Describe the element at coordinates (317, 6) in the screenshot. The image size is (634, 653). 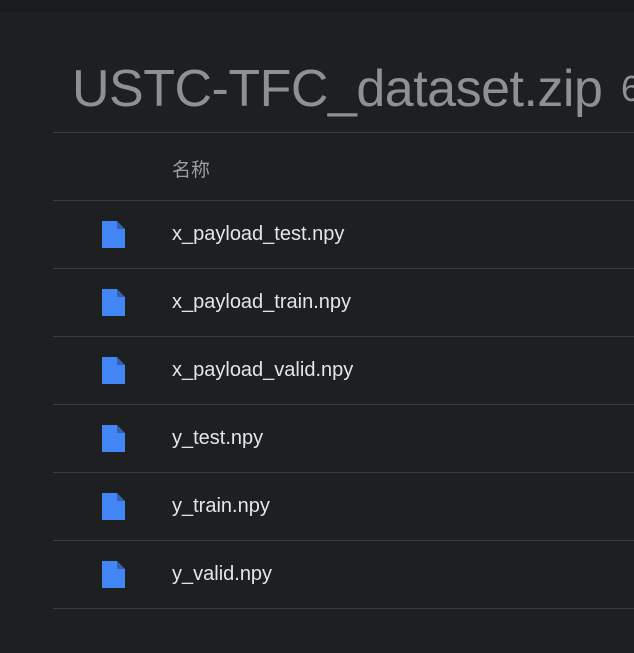
I see `top-bar` at that location.